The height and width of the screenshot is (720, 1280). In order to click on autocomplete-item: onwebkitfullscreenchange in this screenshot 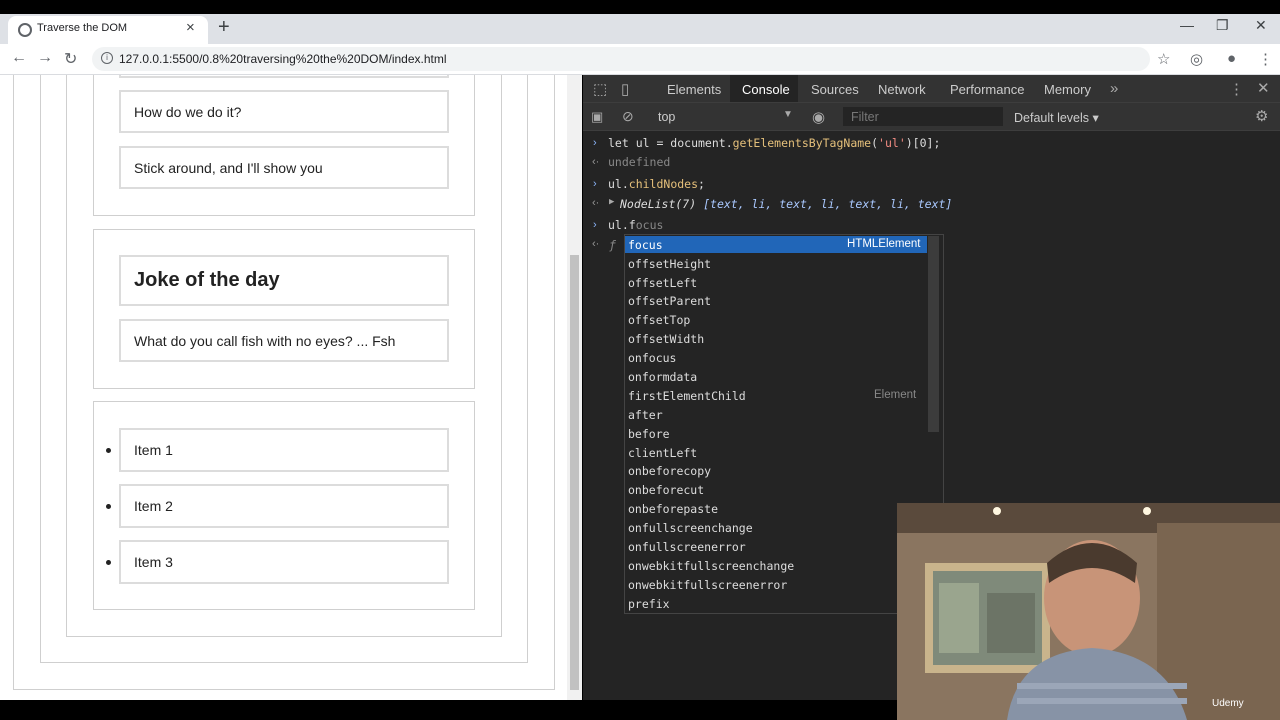, I will do `click(711, 566)`.